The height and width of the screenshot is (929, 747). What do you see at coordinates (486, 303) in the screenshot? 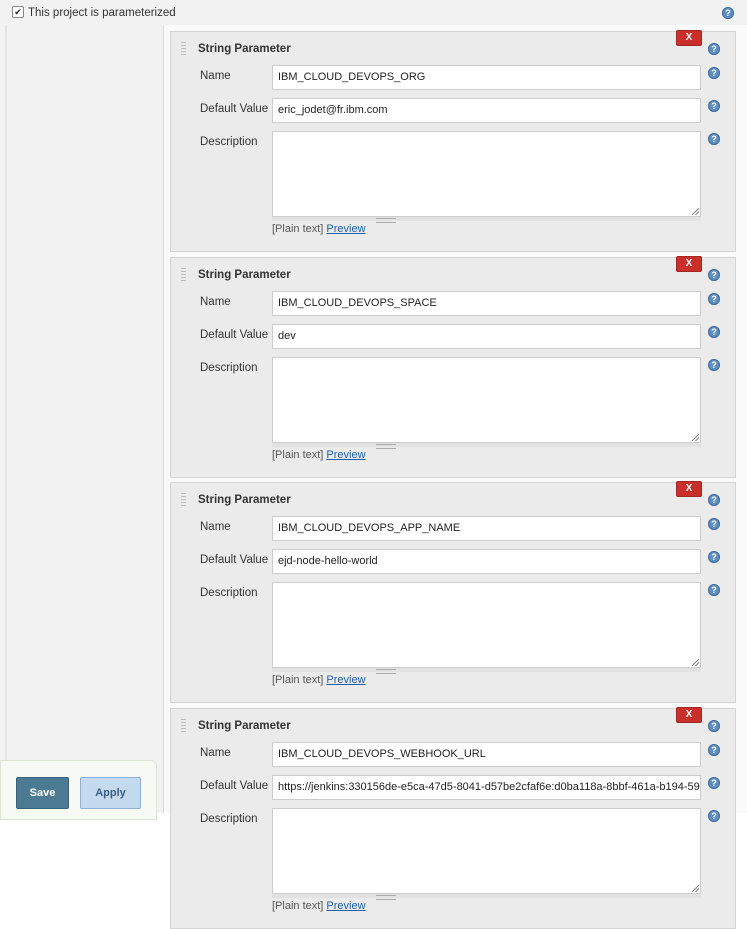
I see `name-input: IBM_CLOUD_DEVOPS_SPACE` at bounding box center [486, 303].